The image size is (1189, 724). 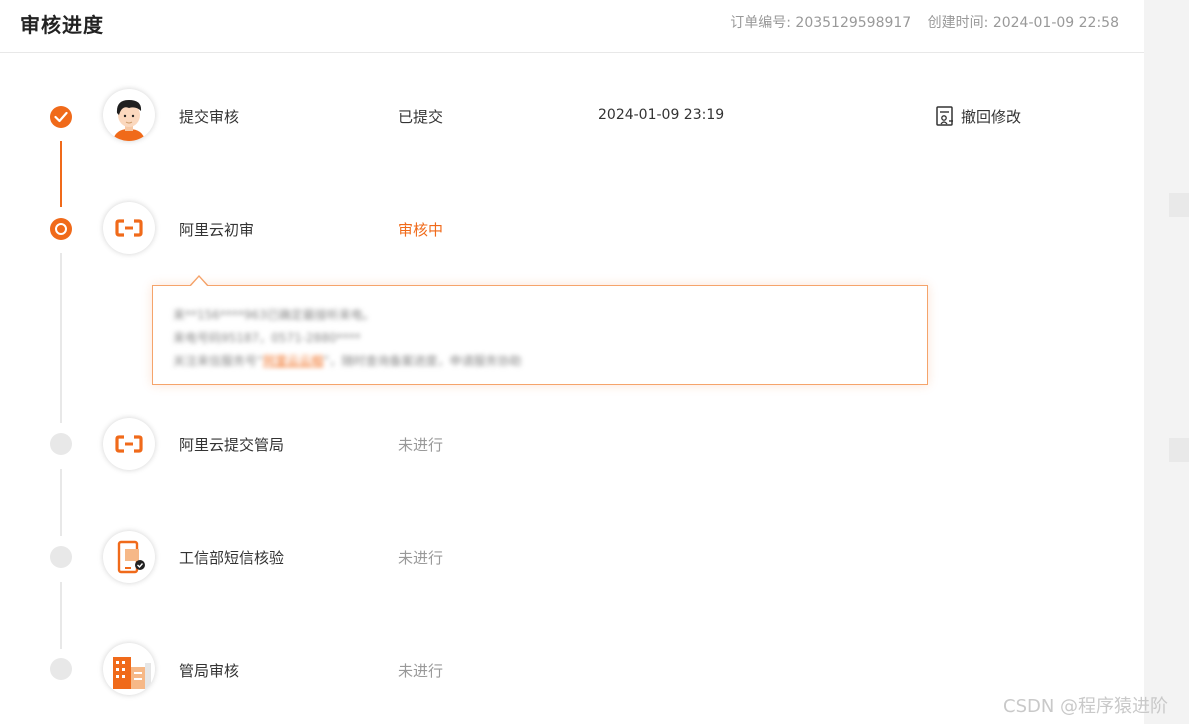 What do you see at coordinates (62, 25) in the screenshot?
I see `page-title: 审核进度` at bounding box center [62, 25].